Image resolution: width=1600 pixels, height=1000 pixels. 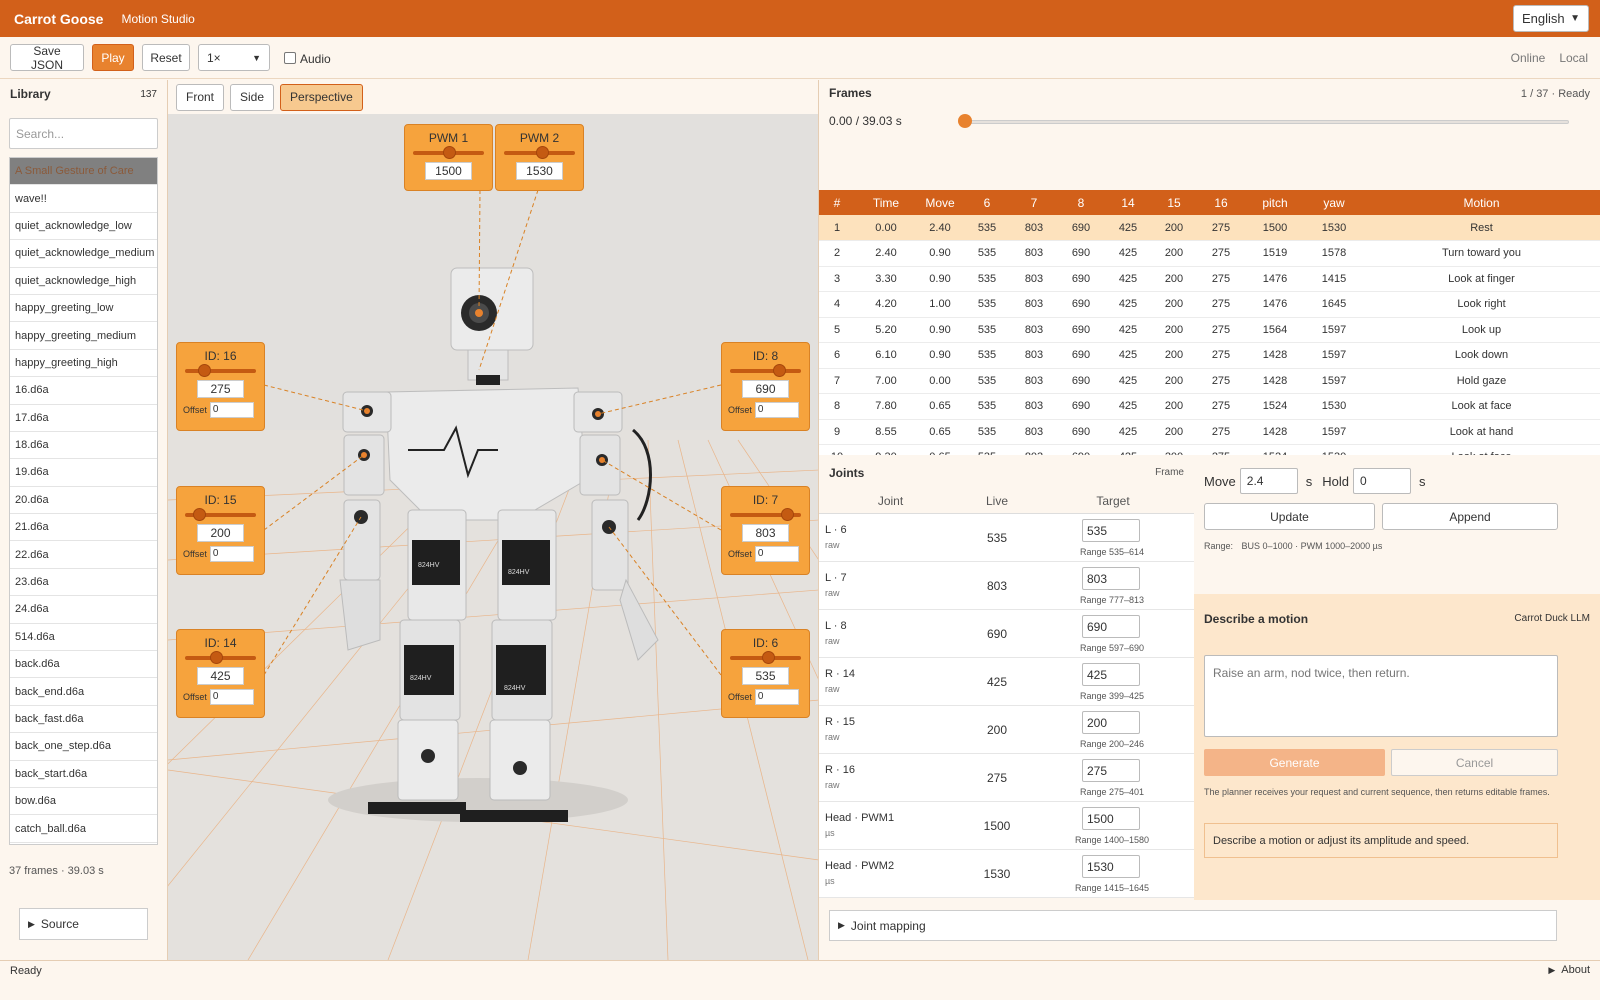 I want to click on library-item: 19.d6a, so click(x=83, y=473).